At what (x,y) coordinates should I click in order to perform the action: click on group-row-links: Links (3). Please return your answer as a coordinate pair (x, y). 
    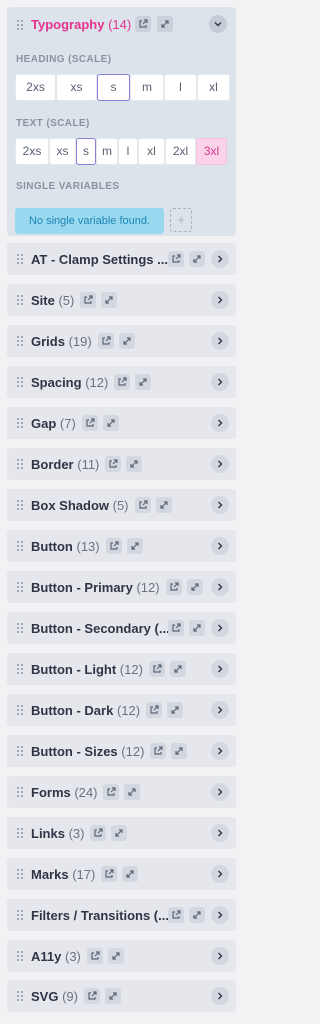
    Looking at the image, I should click on (121, 833).